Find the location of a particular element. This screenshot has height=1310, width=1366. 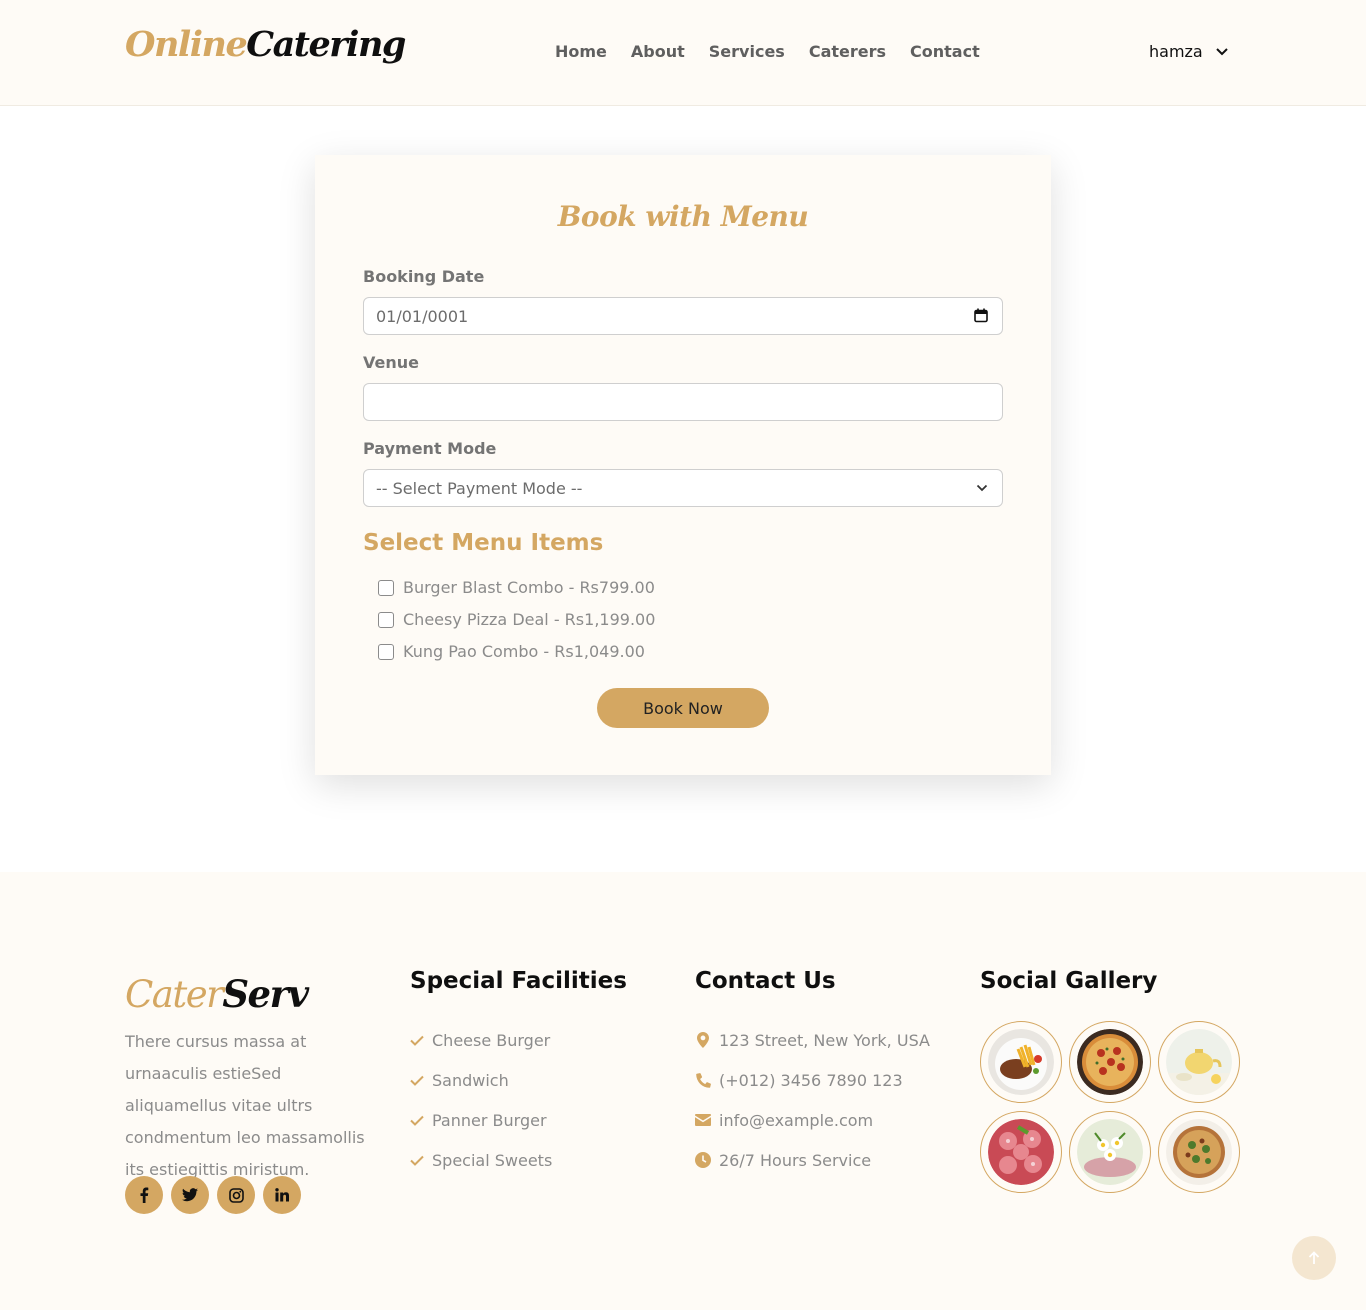

facility-label: Special Sweets is located at coordinates (492, 1160).